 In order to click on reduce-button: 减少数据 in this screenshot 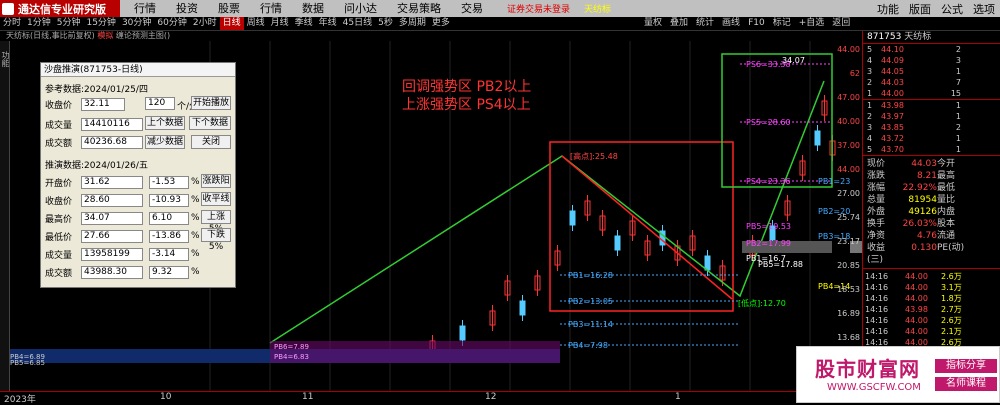, I will do `click(165, 142)`.